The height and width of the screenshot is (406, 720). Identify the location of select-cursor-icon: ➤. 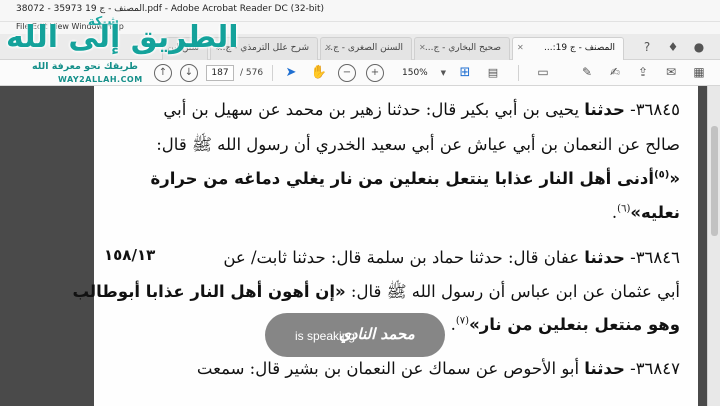
(291, 73).